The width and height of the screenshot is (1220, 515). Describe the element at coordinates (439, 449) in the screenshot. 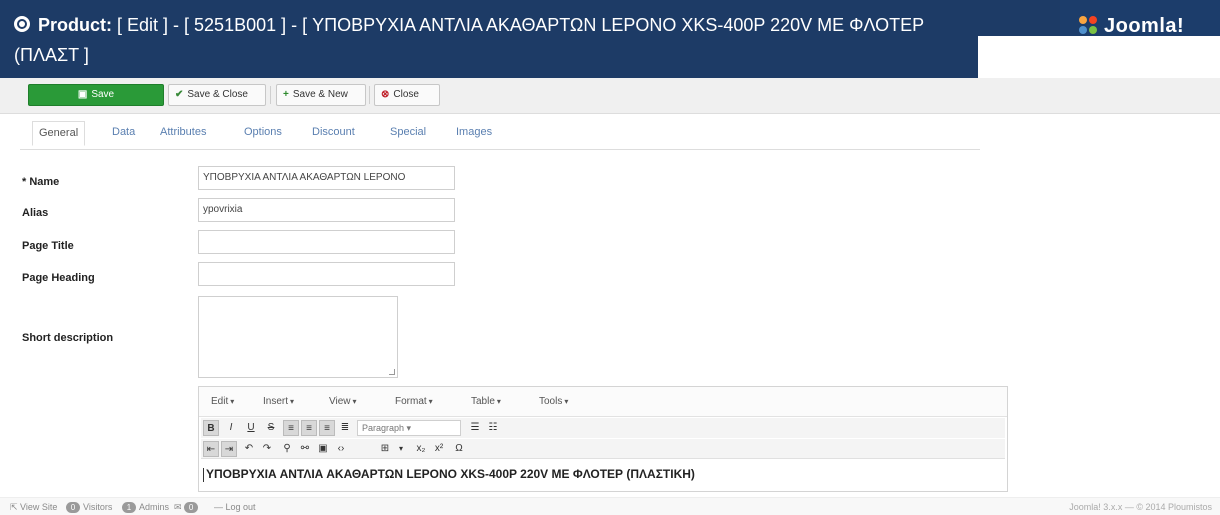

I see `superscript-icon: x²` at that location.